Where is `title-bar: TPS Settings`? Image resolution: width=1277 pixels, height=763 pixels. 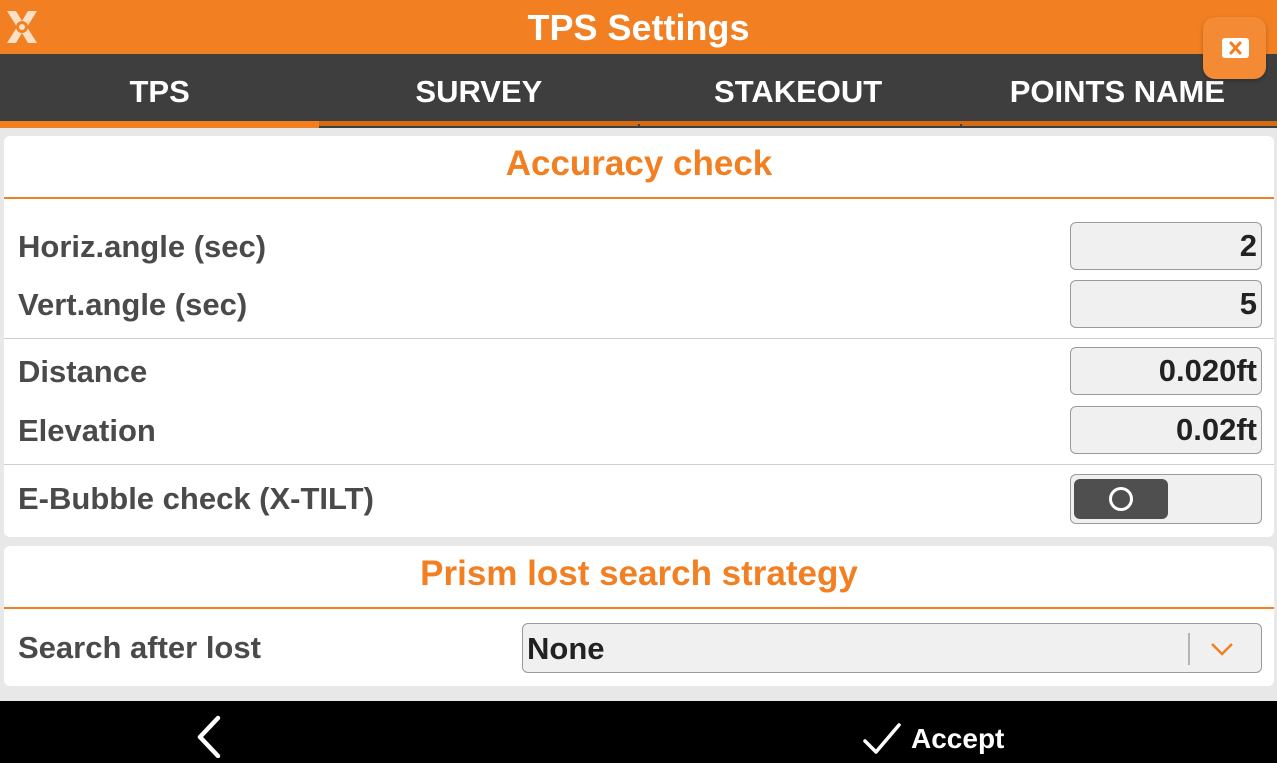 title-bar: TPS Settings is located at coordinates (638, 27).